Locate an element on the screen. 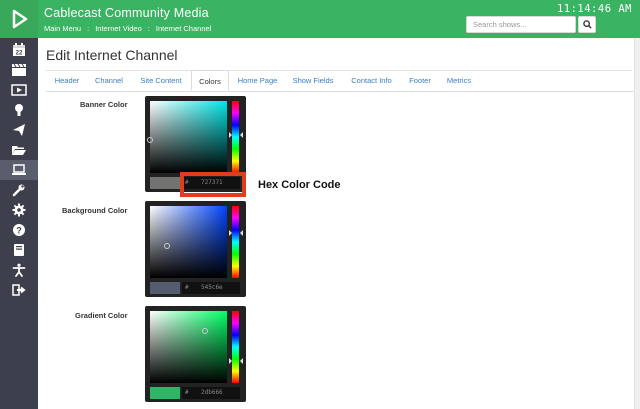  banner-sv-handle is located at coordinates (150, 140).